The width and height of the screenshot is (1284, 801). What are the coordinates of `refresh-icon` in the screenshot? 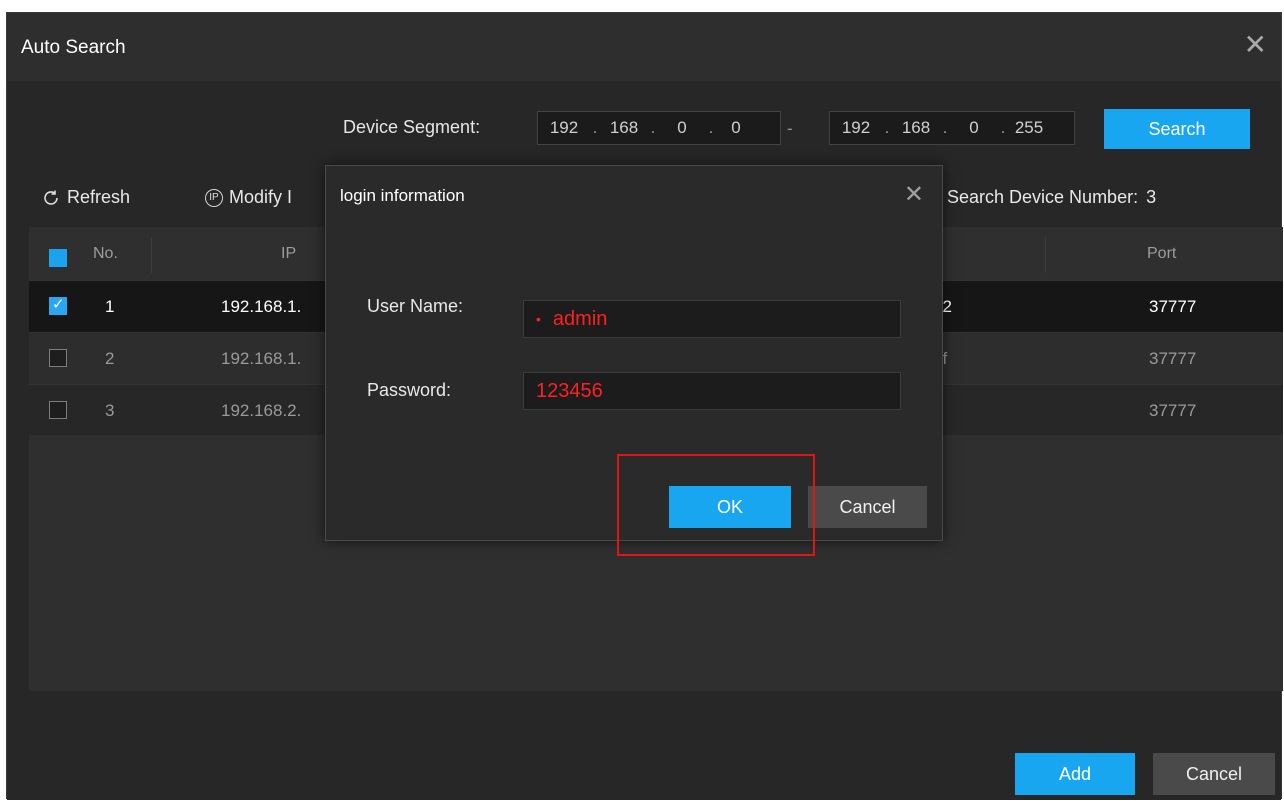 It's located at (51, 198).